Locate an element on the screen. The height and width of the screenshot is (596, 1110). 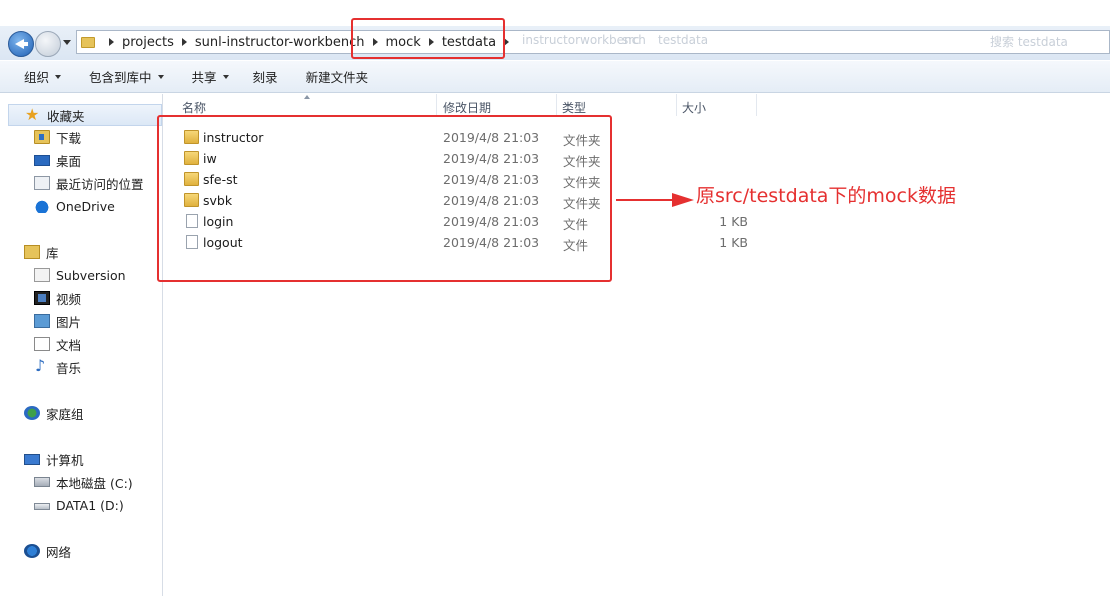
sidebar-item-label: 图片 is located at coordinates (69, 322).